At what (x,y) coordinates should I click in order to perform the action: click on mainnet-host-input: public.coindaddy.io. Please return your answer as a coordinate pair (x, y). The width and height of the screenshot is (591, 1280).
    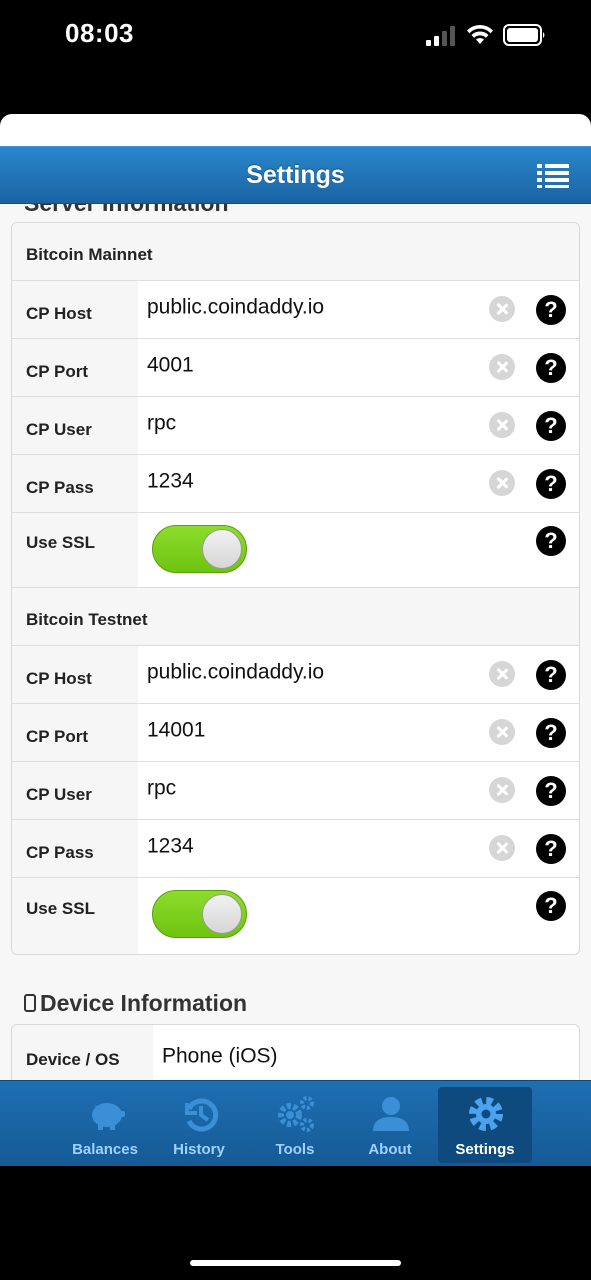
    Looking at the image, I should click on (235, 307).